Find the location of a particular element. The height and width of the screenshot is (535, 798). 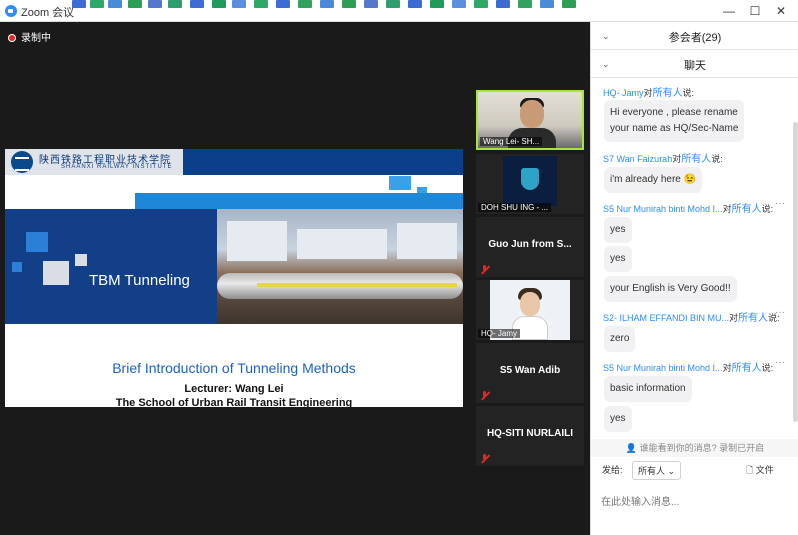

participants-header: ⌄ 参会者(29) is located at coordinates (694, 36).